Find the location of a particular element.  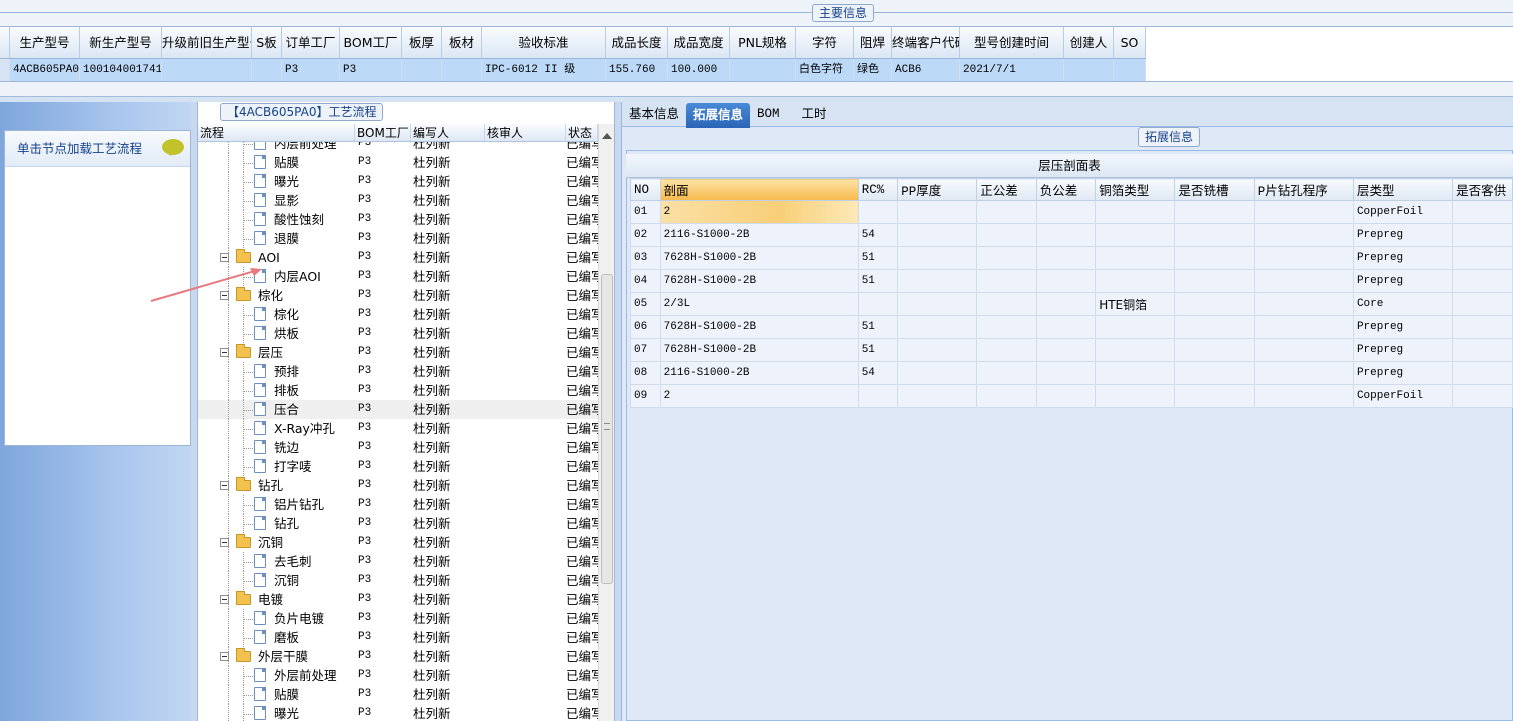

tree-row: 贴膜 P3 杜列新 已编写 is located at coordinates (398, 162).